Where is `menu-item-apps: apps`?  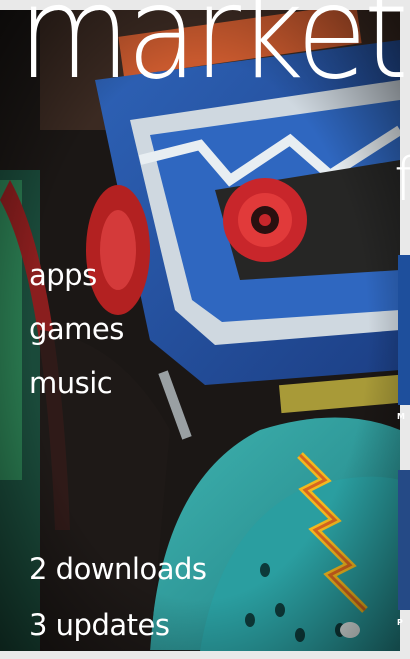 menu-item-apps: apps is located at coordinates (76, 285).